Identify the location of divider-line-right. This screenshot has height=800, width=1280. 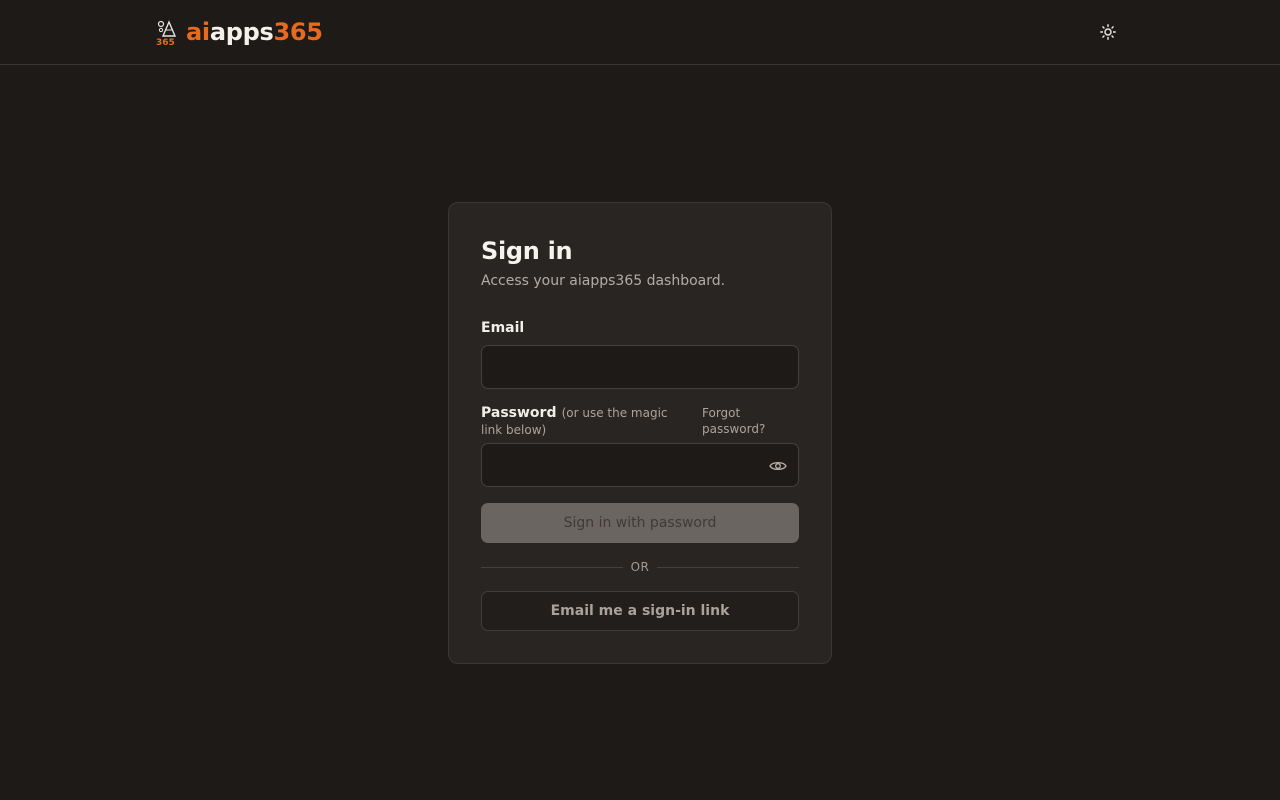
(728, 567).